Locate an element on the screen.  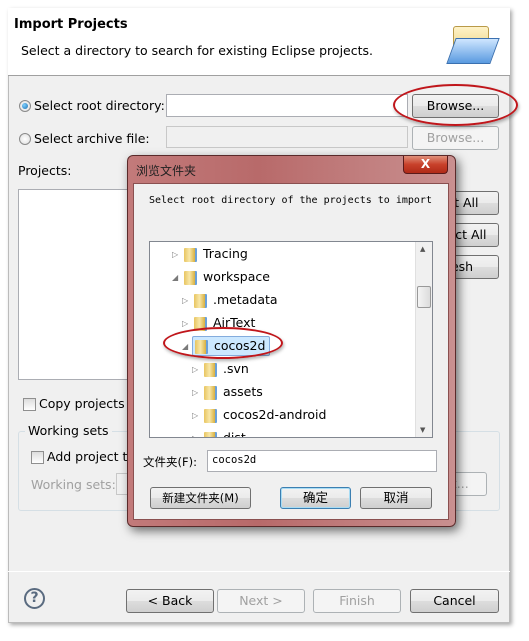
tree-item: ▷ cocos2d-android is located at coordinates (259, 415).